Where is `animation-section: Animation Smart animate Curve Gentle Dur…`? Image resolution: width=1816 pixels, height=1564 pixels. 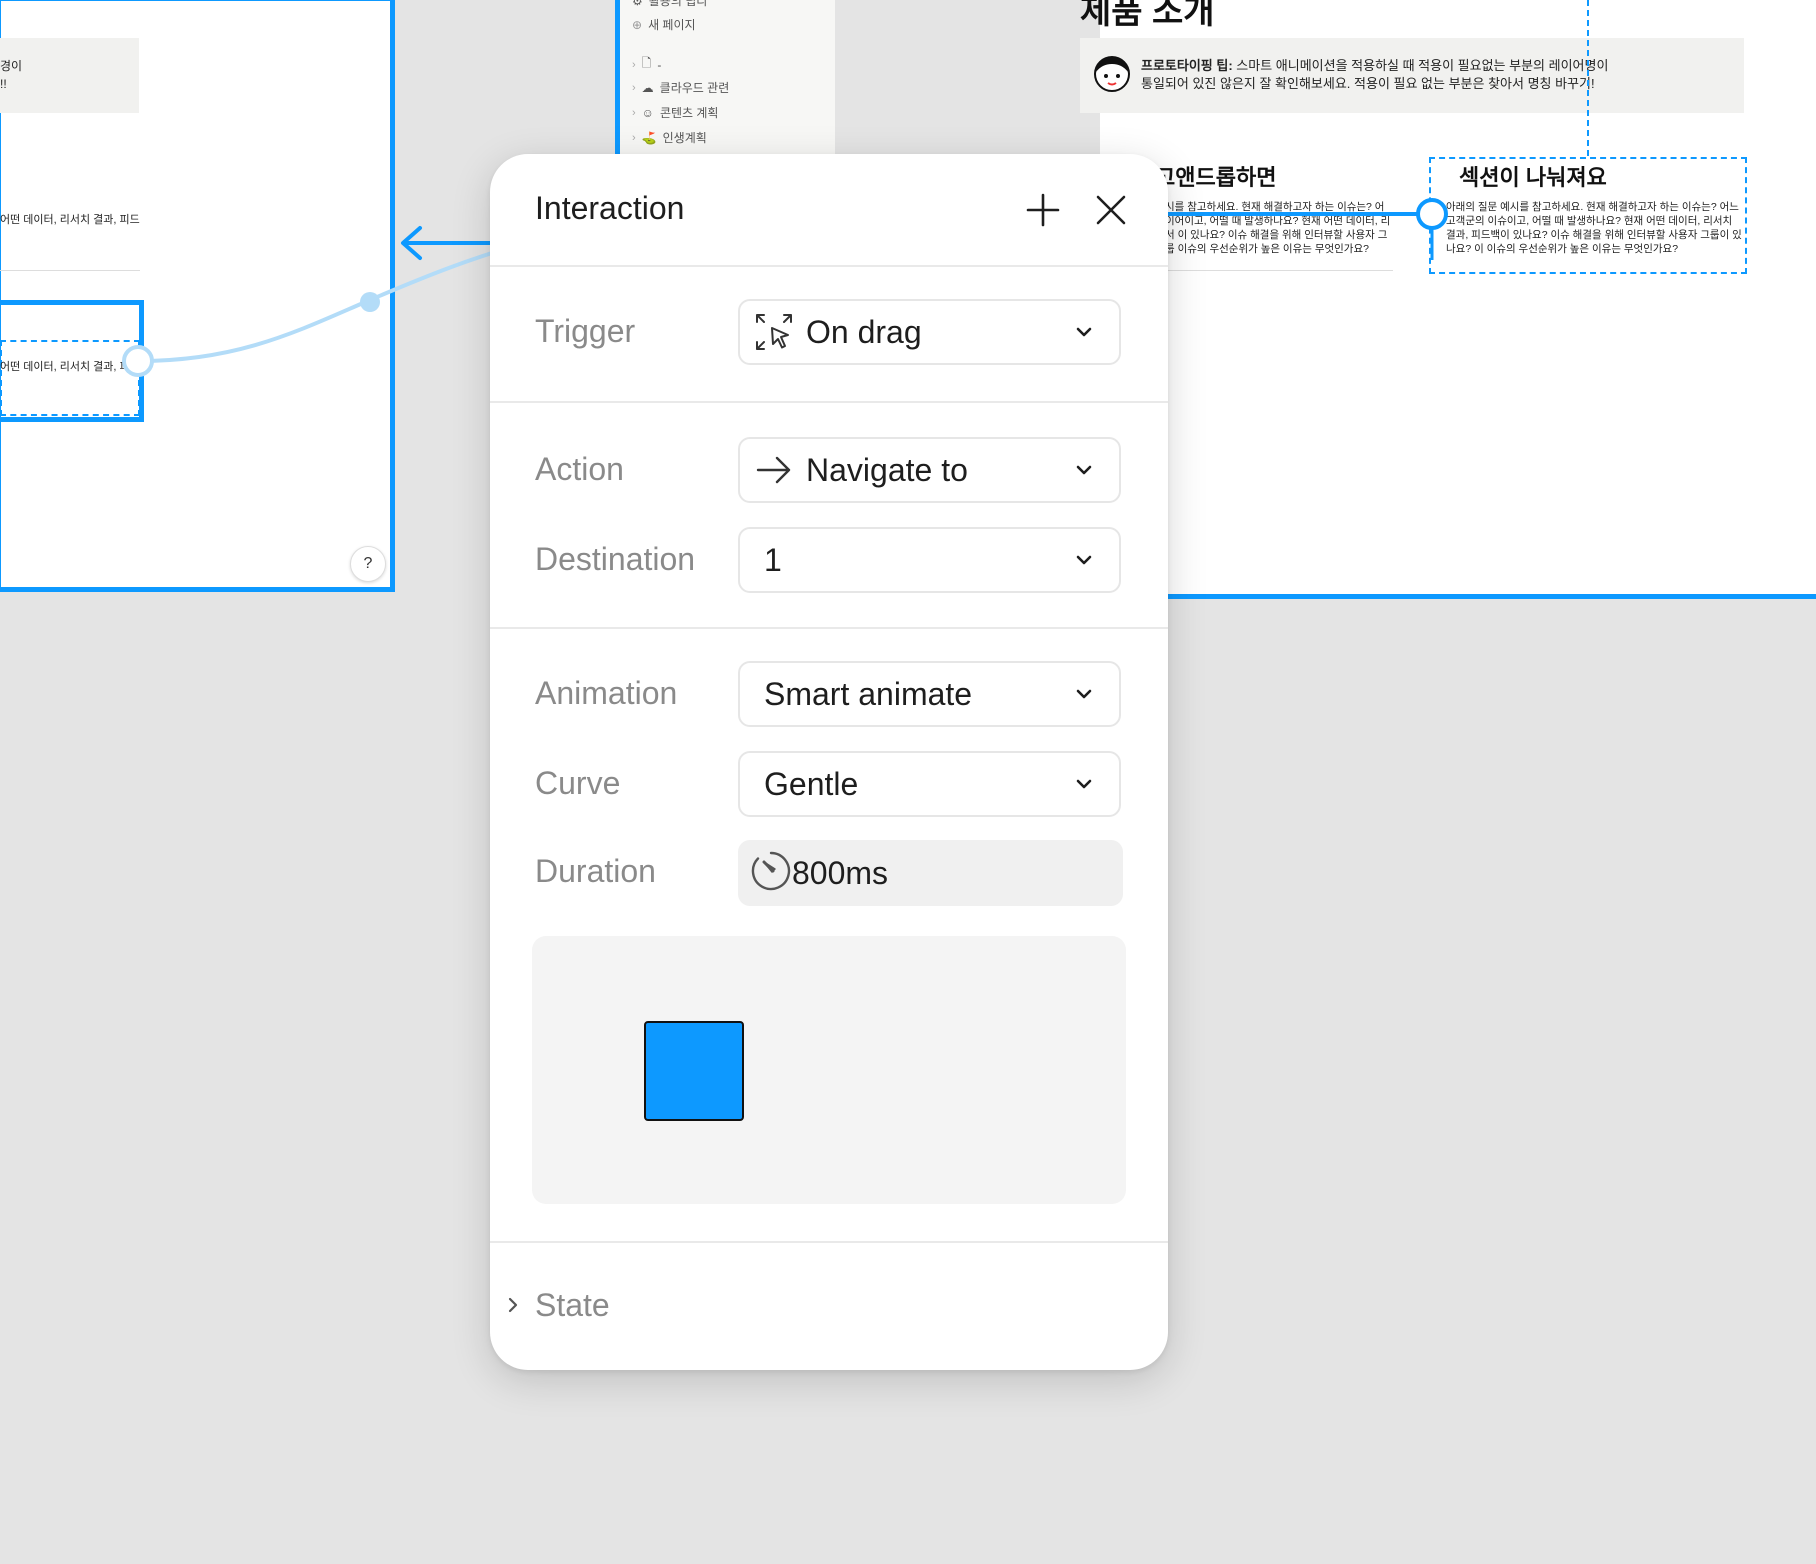 animation-section: Animation Smart animate Curve Gentle Dur… is located at coordinates (829, 935).